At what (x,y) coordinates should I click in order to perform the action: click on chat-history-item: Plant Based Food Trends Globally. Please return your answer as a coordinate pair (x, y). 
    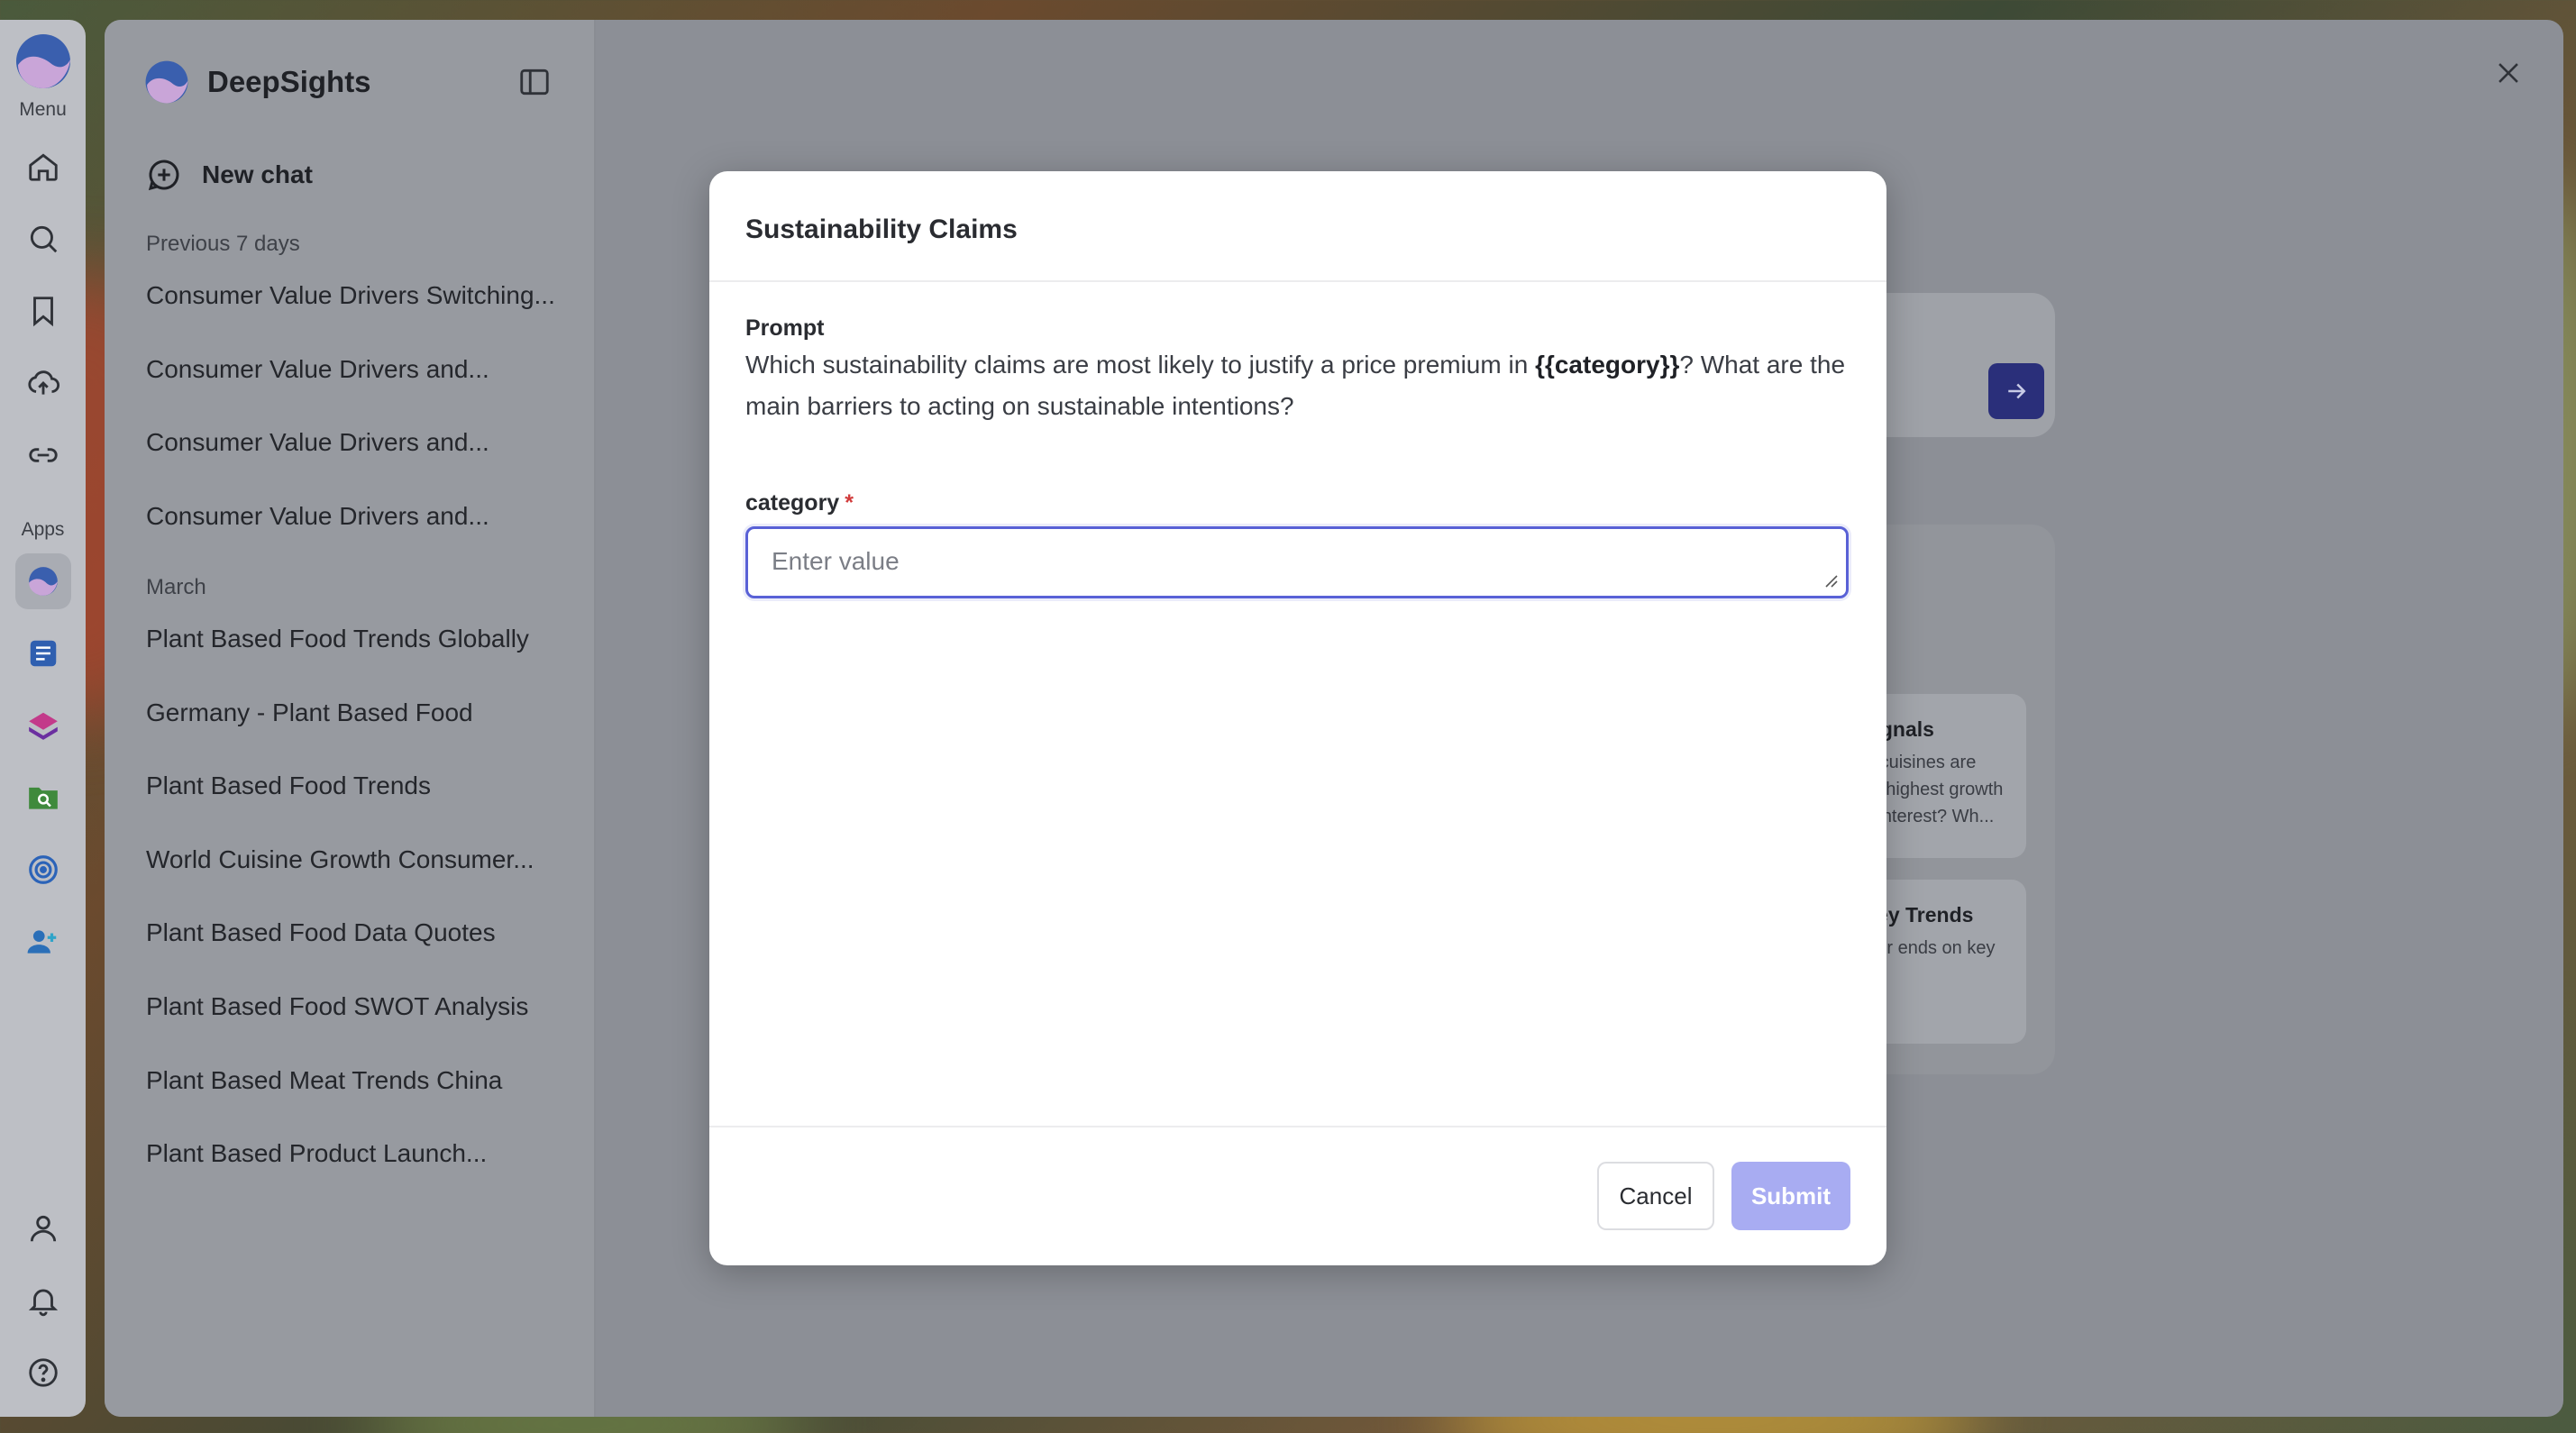
    Looking at the image, I should click on (337, 639).